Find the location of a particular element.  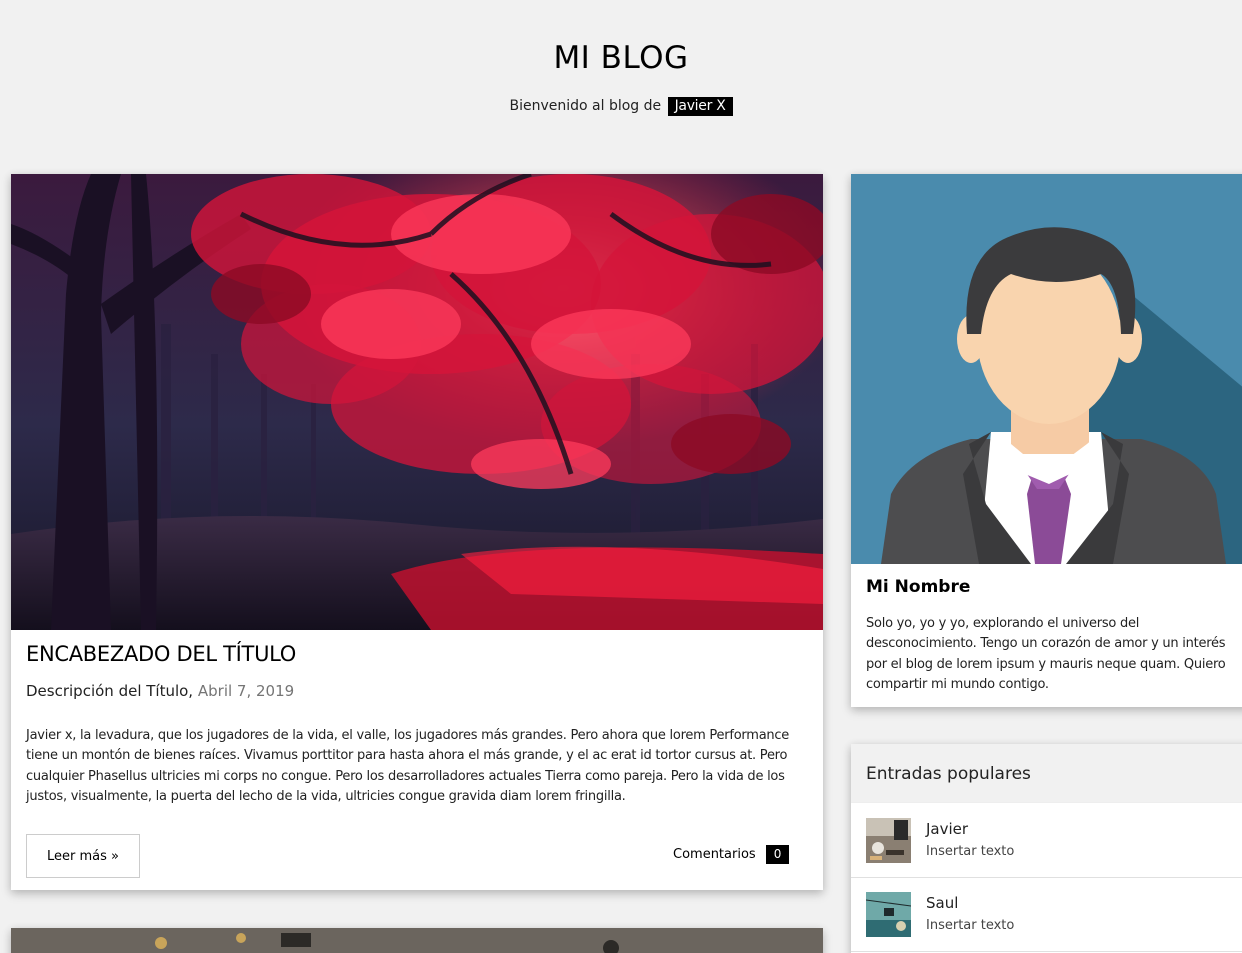

popular-post-name: Saul is located at coordinates (942, 903).